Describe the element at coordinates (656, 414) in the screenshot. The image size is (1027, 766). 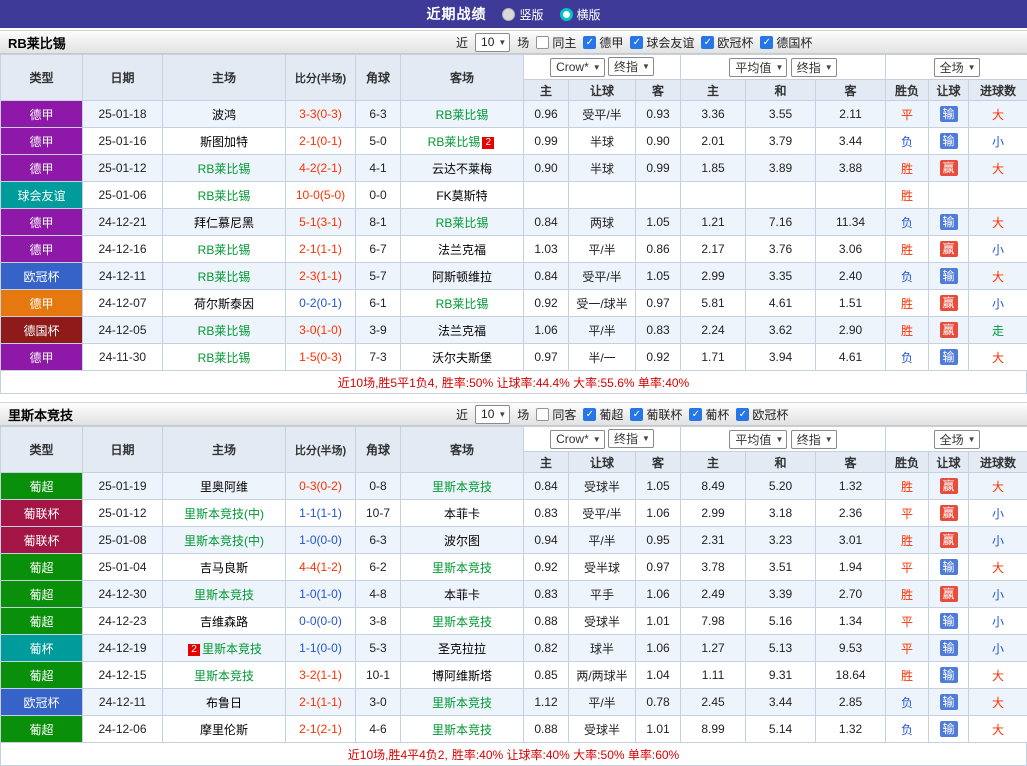
I see `league-filter-checkbox: ✓葡联杯` at that location.